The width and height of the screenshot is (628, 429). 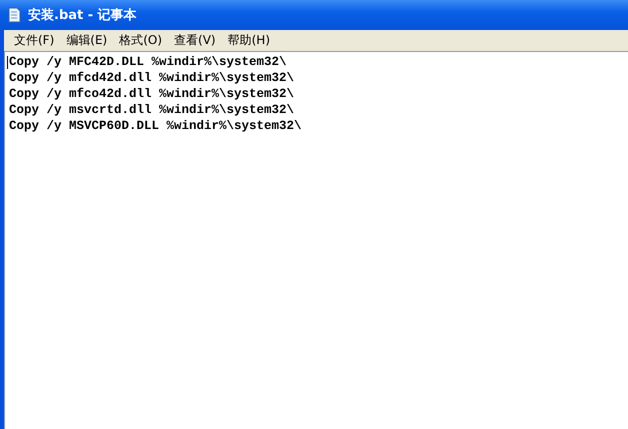 What do you see at coordinates (87, 40) in the screenshot?
I see `menu-item: 编辑(E)` at bounding box center [87, 40].